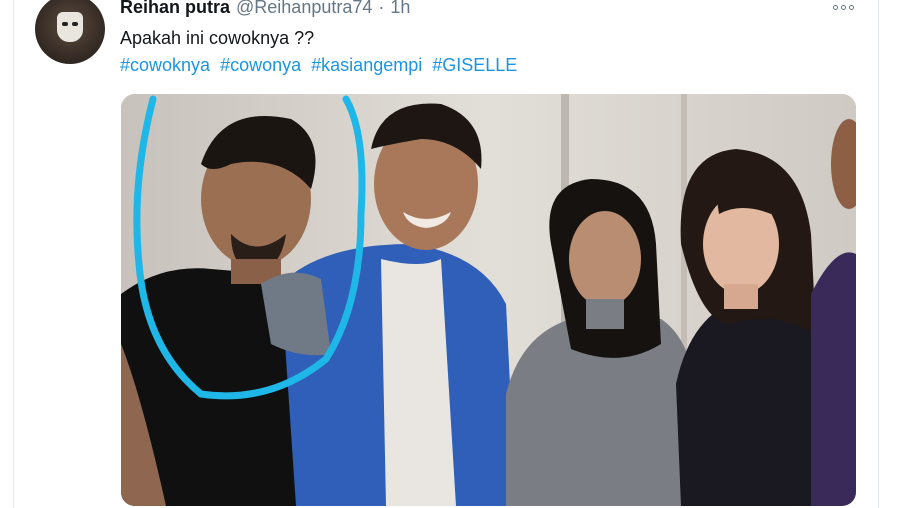 The width and height of the screenshot is (900, 508). What do you see at coordinates (878, 254) in the screenshot?
I see `timeline-right-border` at bounding box center [878, 254].